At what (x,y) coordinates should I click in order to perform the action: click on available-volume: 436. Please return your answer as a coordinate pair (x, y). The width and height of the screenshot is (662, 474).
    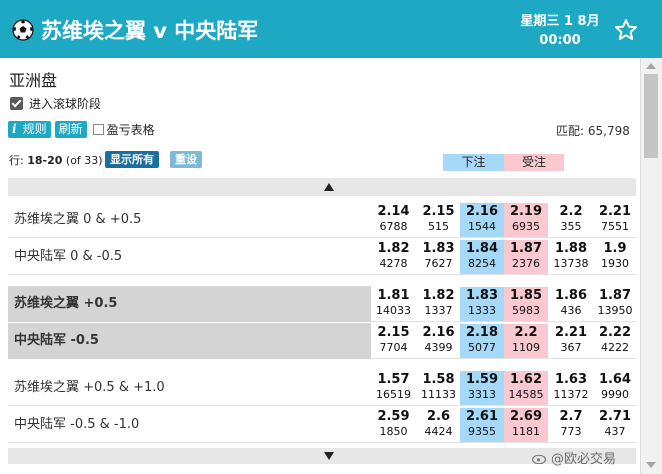
    Looking at the image, I should click on (571, 310).